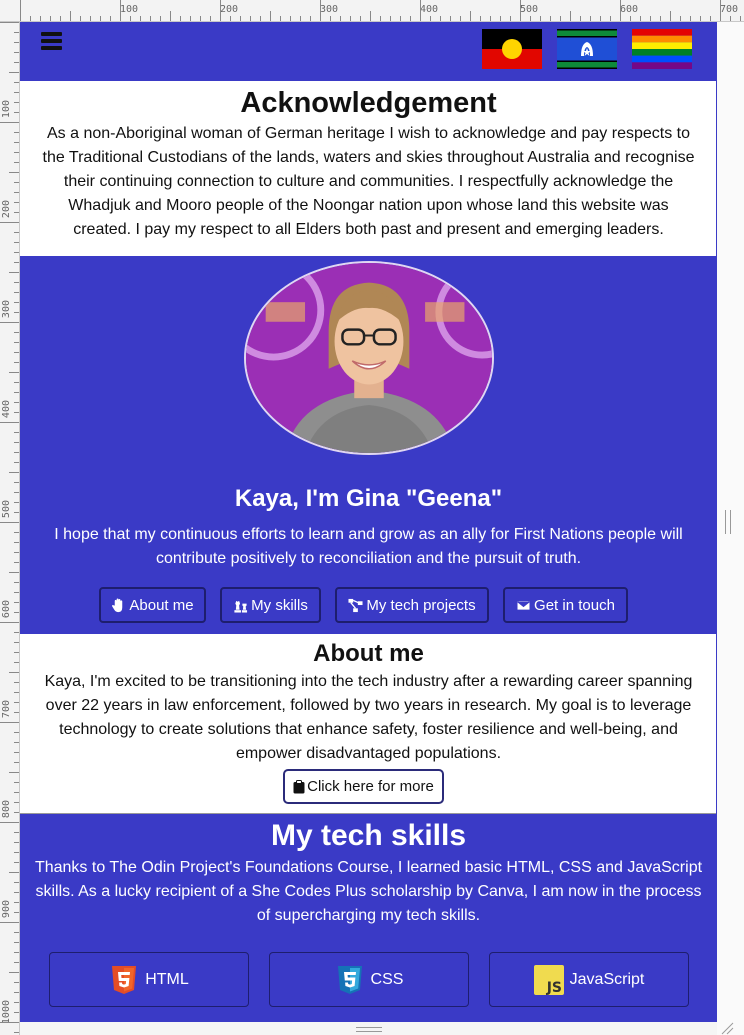 The image size is (744, 1035). What do you see at coordinates (6, 809) in the screenshot?
I see `ruler-label: 800` at bounding box center [6, 809].